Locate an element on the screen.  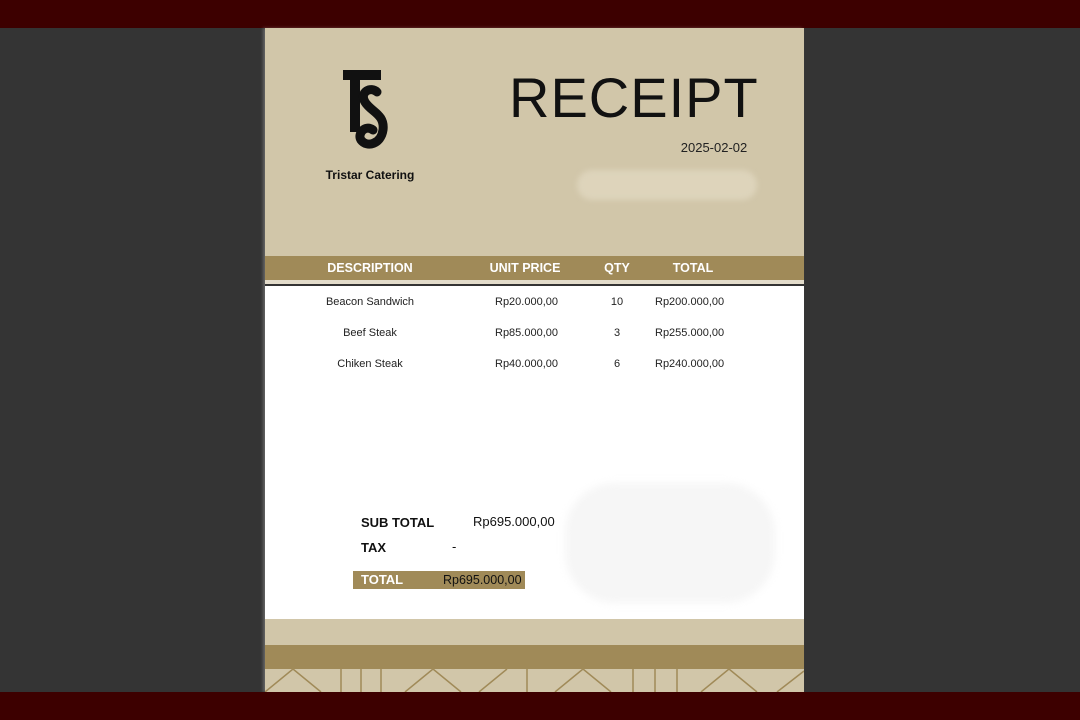
tax-label: TAX is located at coordinates (374, 547).